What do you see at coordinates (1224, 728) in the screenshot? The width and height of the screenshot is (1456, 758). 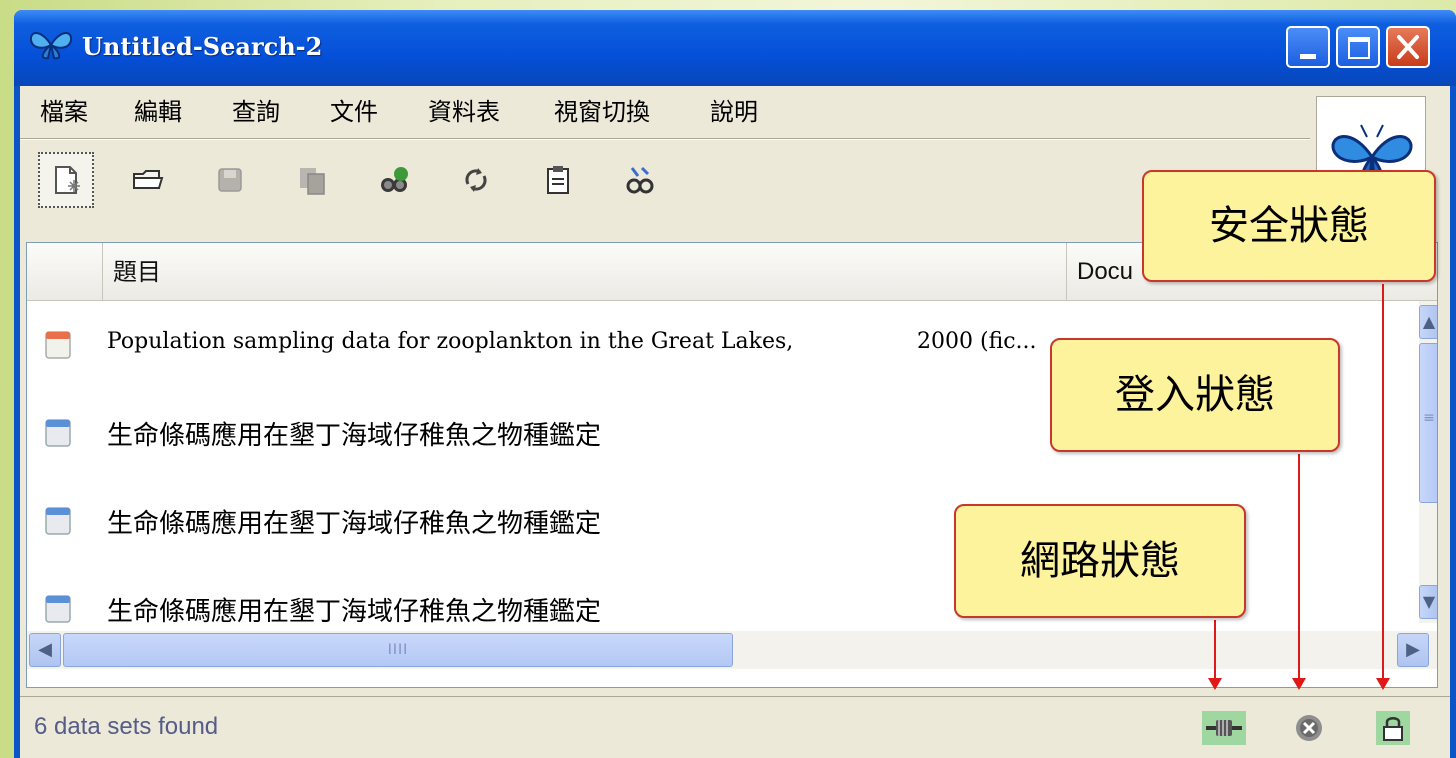 I see `network-status-icon` at bounding box center [1224, 728].